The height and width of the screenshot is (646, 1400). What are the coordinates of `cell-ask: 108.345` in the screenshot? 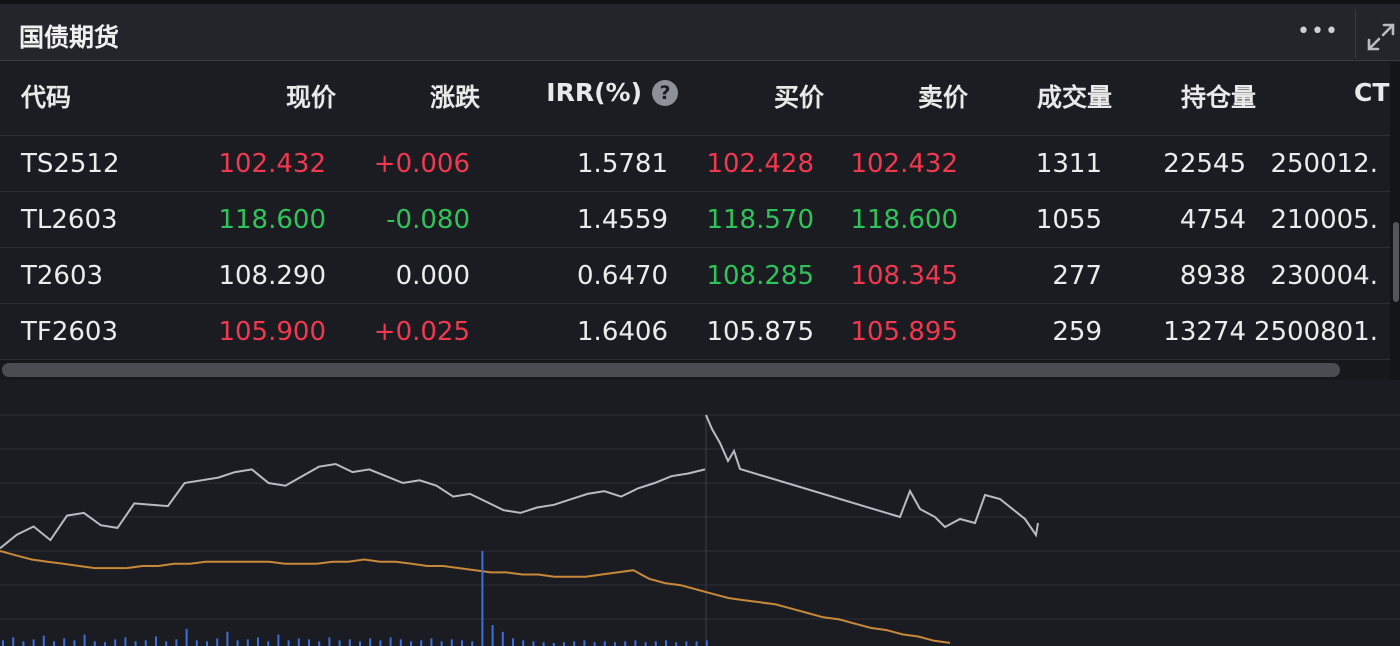 It's located at (904, 276).